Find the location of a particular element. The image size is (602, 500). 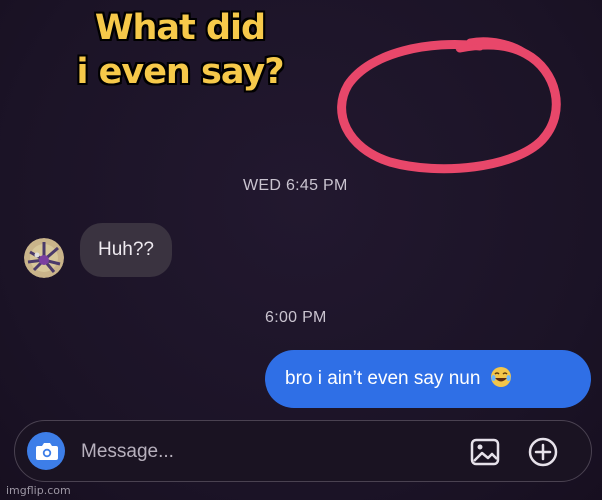

camera-icon is located at coordinates (47, 451).